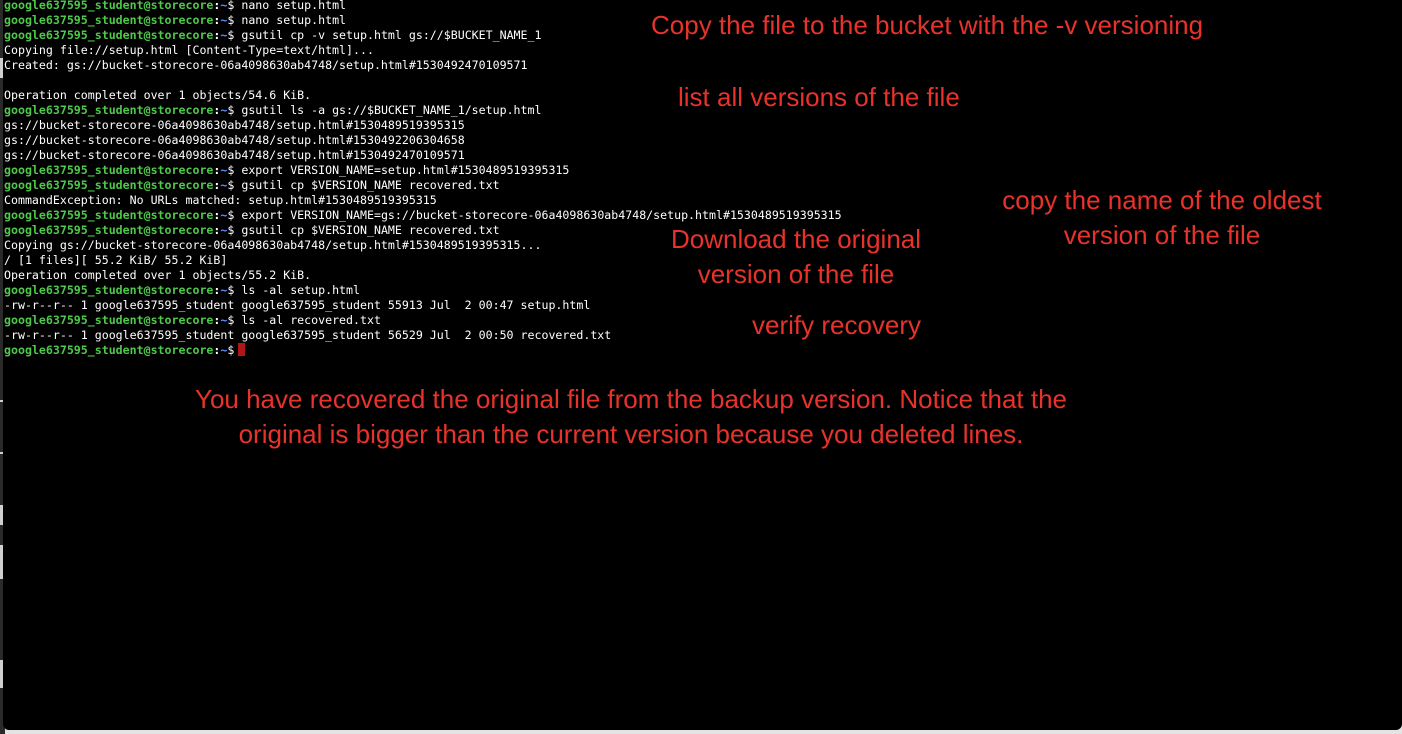  I want to click on annotation-copy-oldest-line1: copy the name of the oldest, so click(1162, 200).